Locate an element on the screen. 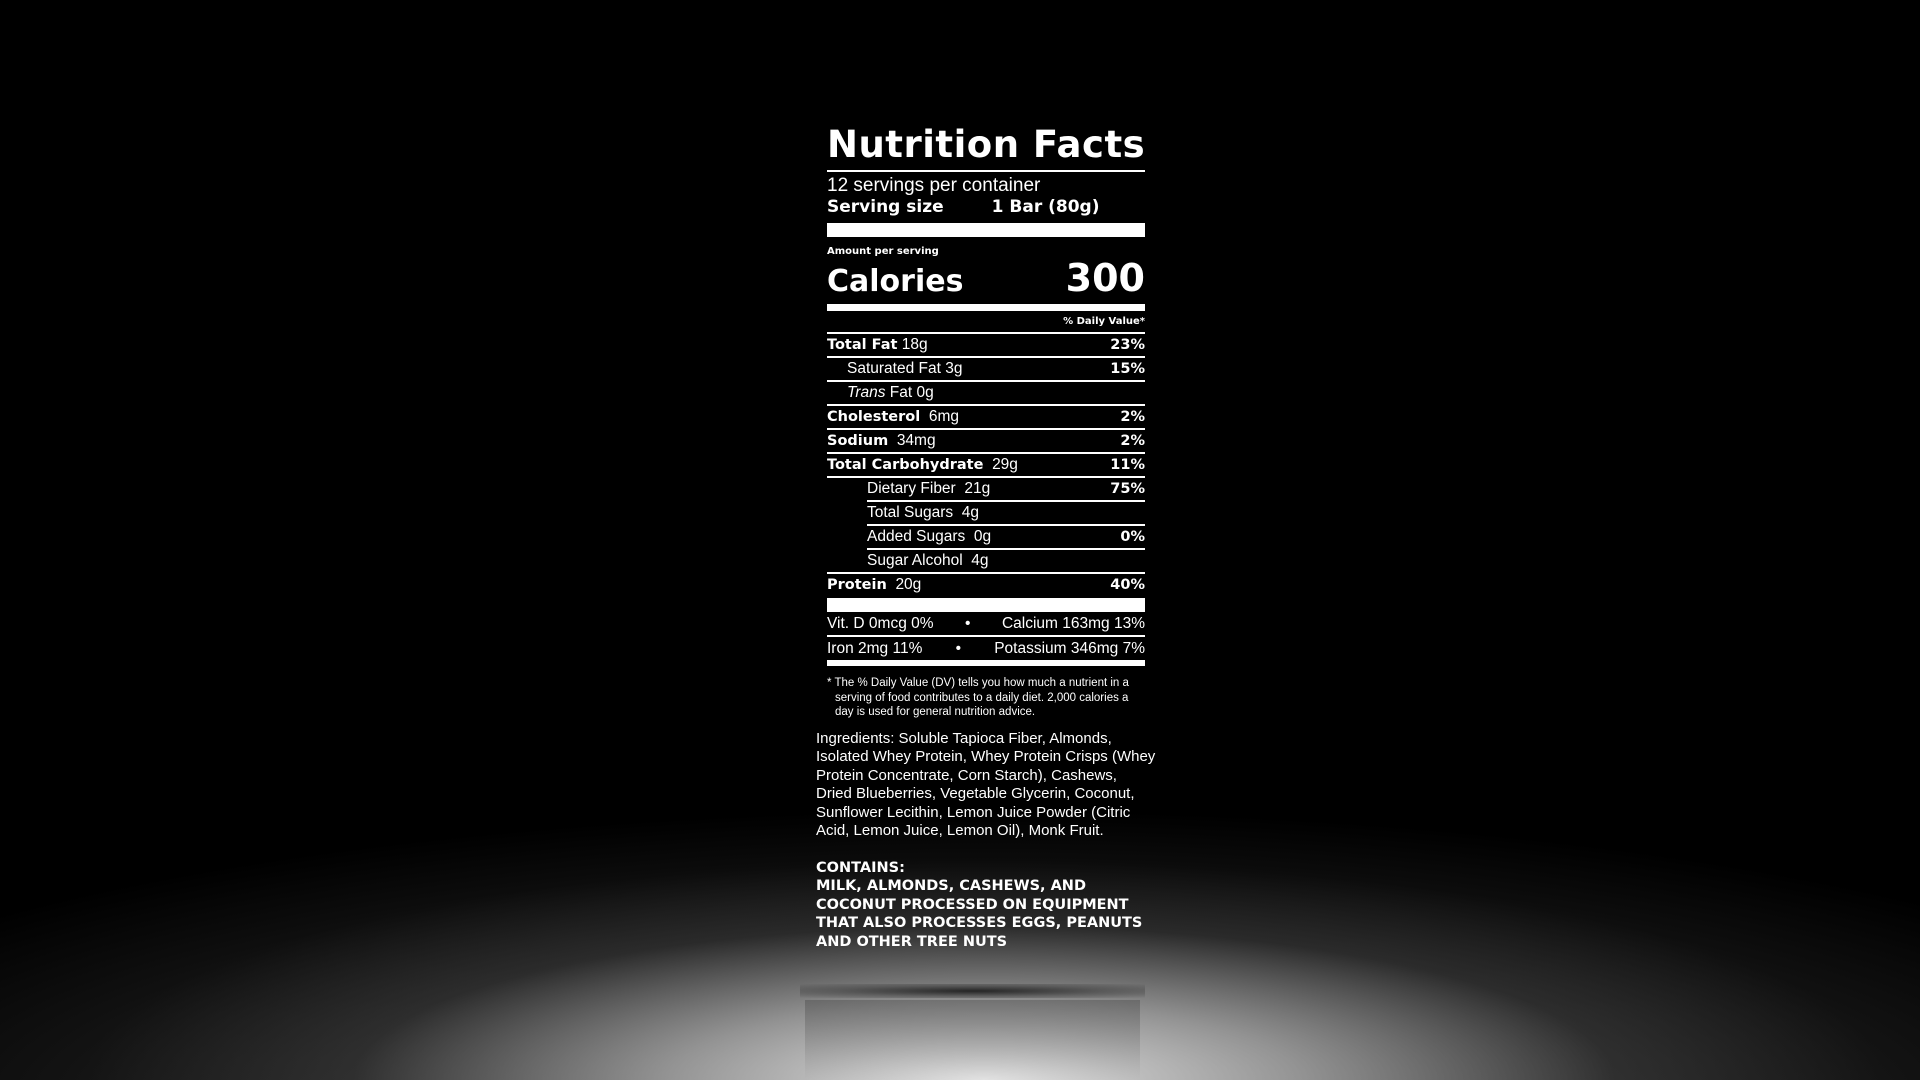 This screenshot has width=1920, height=1080. nutrient-name: Total Sugars is located at coordinates (910, 512).